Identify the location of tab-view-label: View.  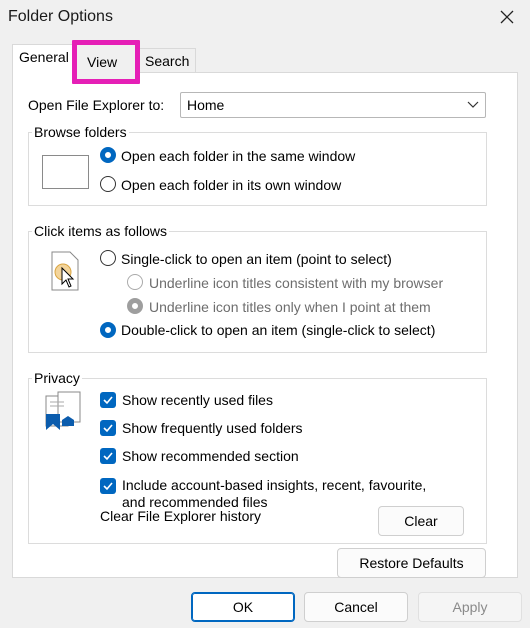
(102, 62).